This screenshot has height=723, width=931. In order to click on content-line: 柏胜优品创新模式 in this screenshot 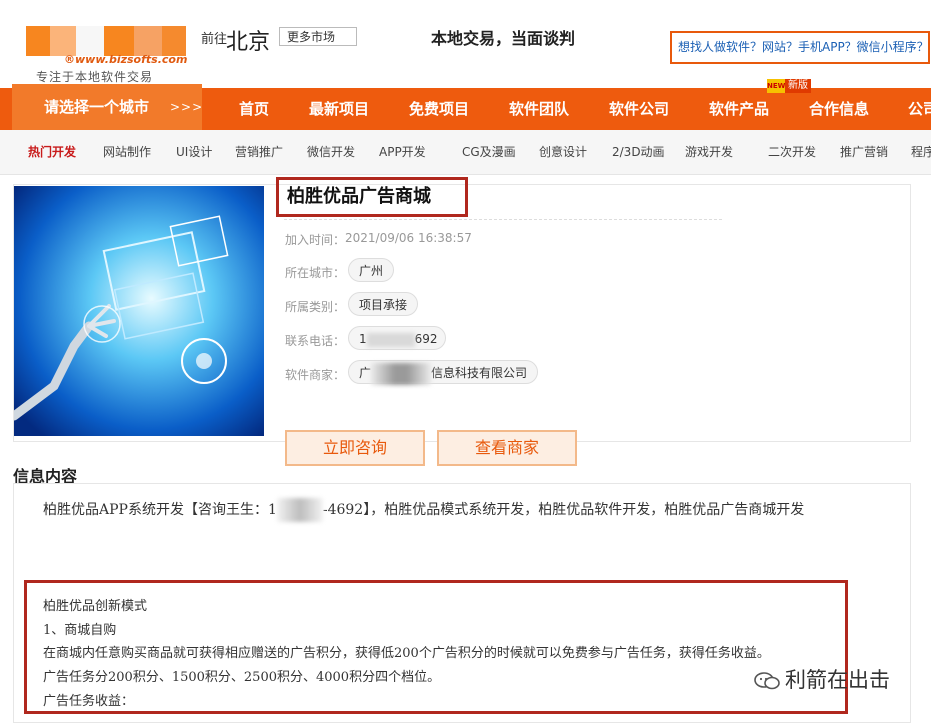, I will do `click(95, 606)`.